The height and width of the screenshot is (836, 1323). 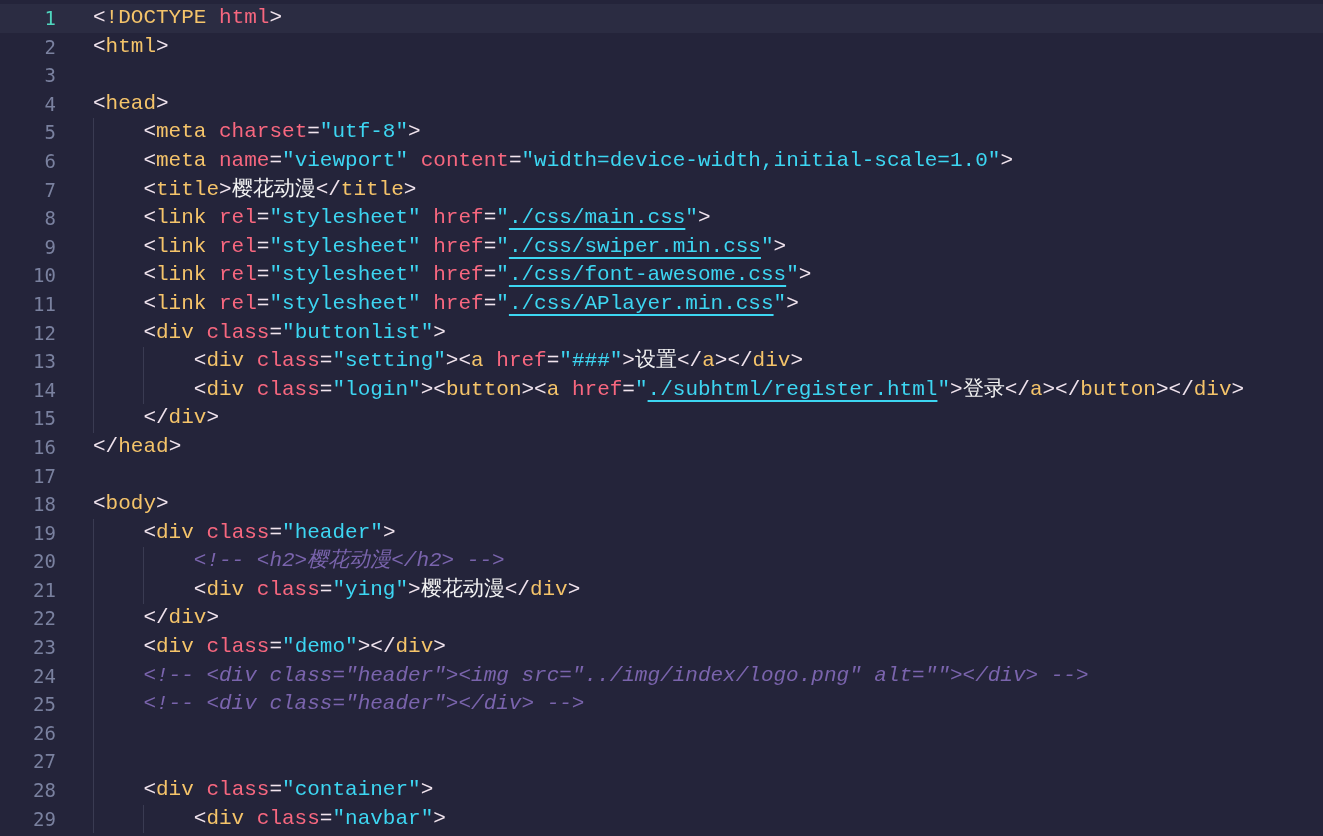 I want to click on code-line: <!DOCTYPE html>, so click(x=188, y=18).